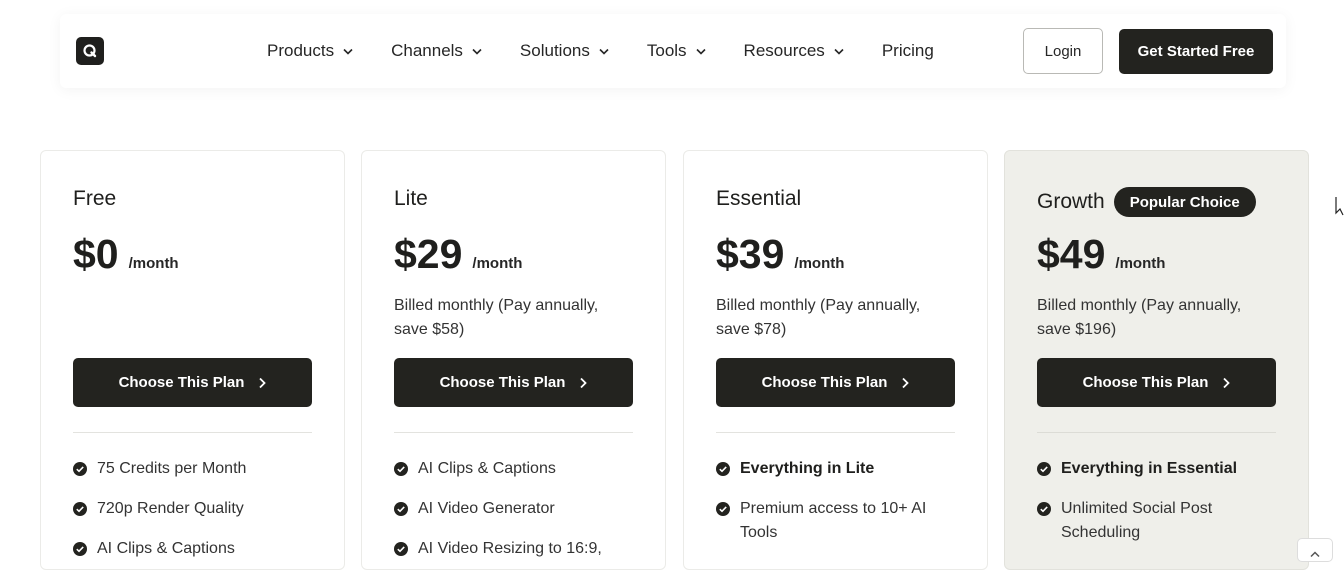 The image size is (1344, 577). I want to click on nav-item-resources: Resources, so click(794, 51).